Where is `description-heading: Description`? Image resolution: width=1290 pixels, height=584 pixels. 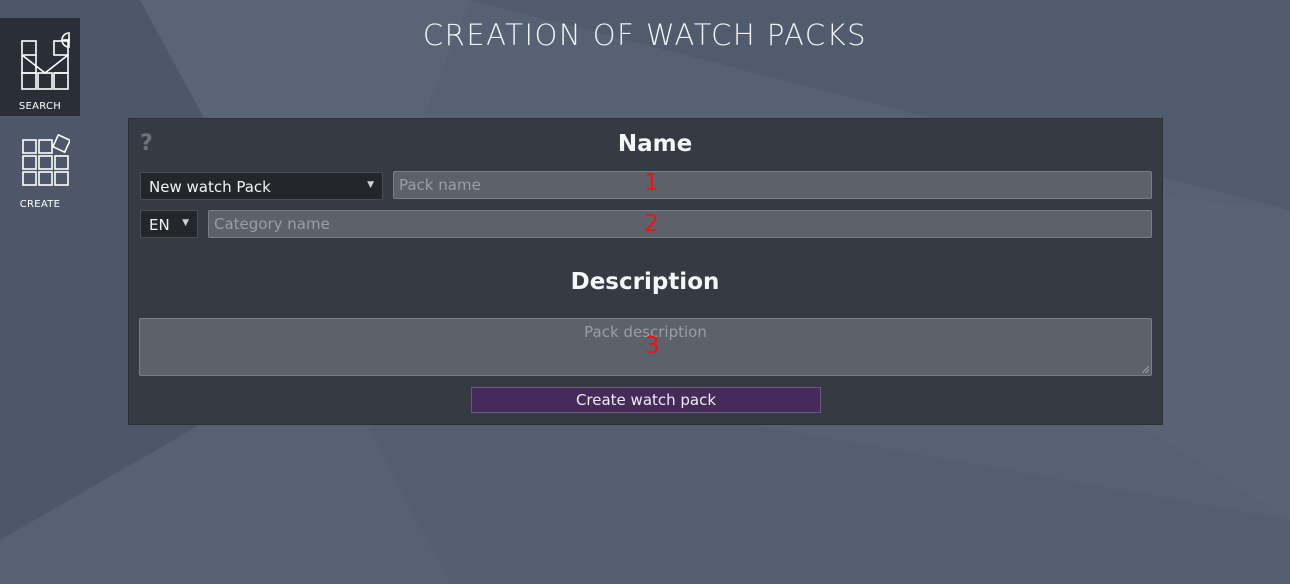 description-heading: Description is located at coordinates (645, 282).